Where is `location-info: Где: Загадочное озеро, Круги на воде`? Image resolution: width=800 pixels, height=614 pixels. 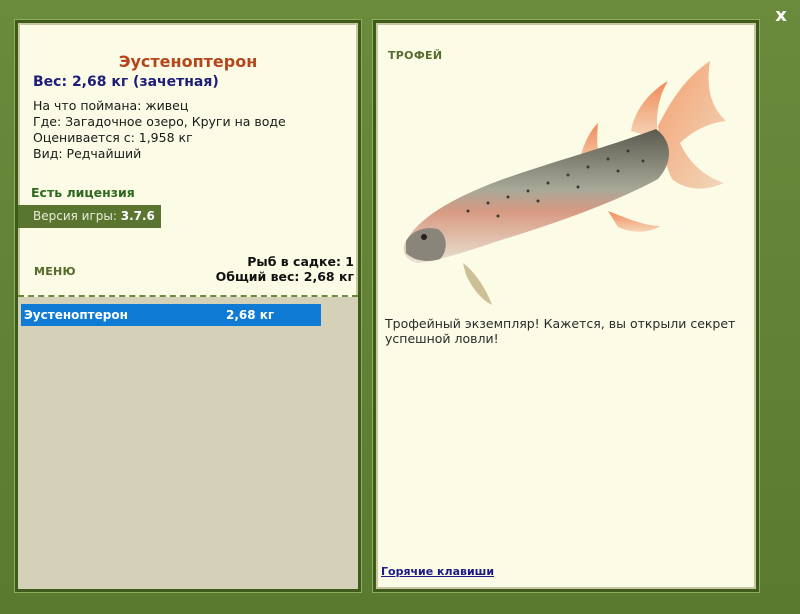
location-info: Где: Загадочное озеро, Круги на воде is located at coordinates (159, 121).